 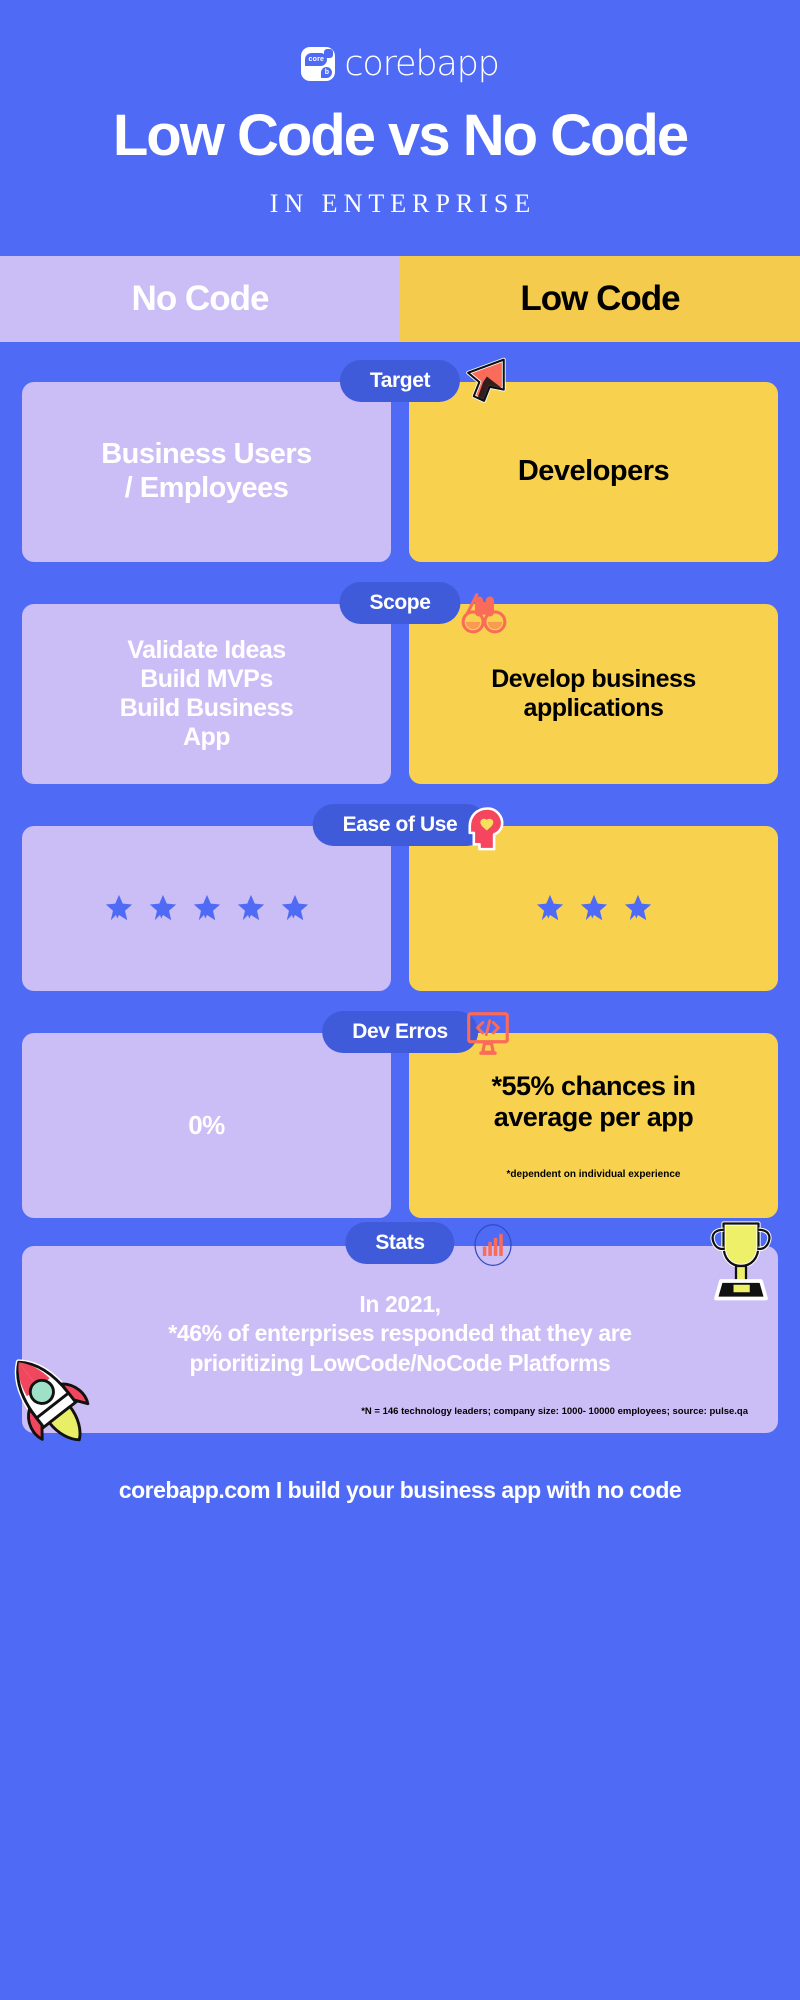 What do you see at coordinates (316, 59) in the screenshot?
I see `logo-core-label: core` at bounding box center [316, 59].